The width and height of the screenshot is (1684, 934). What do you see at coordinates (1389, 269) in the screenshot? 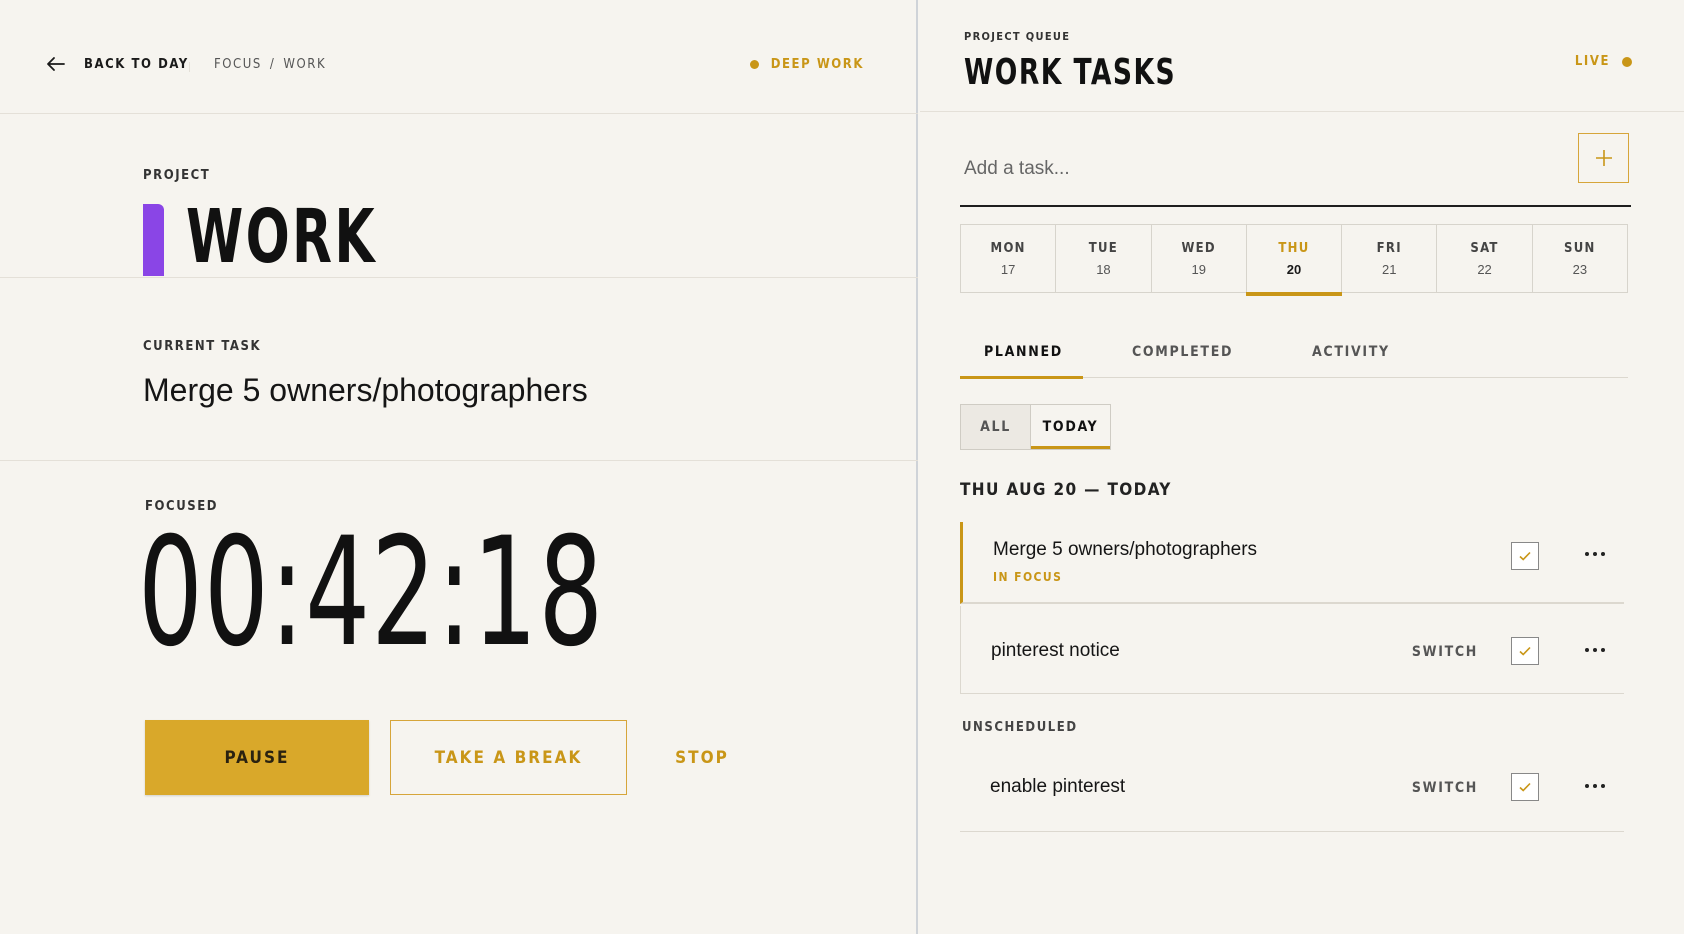
I see `day-date: 21` at bounding box center [1389, 269].